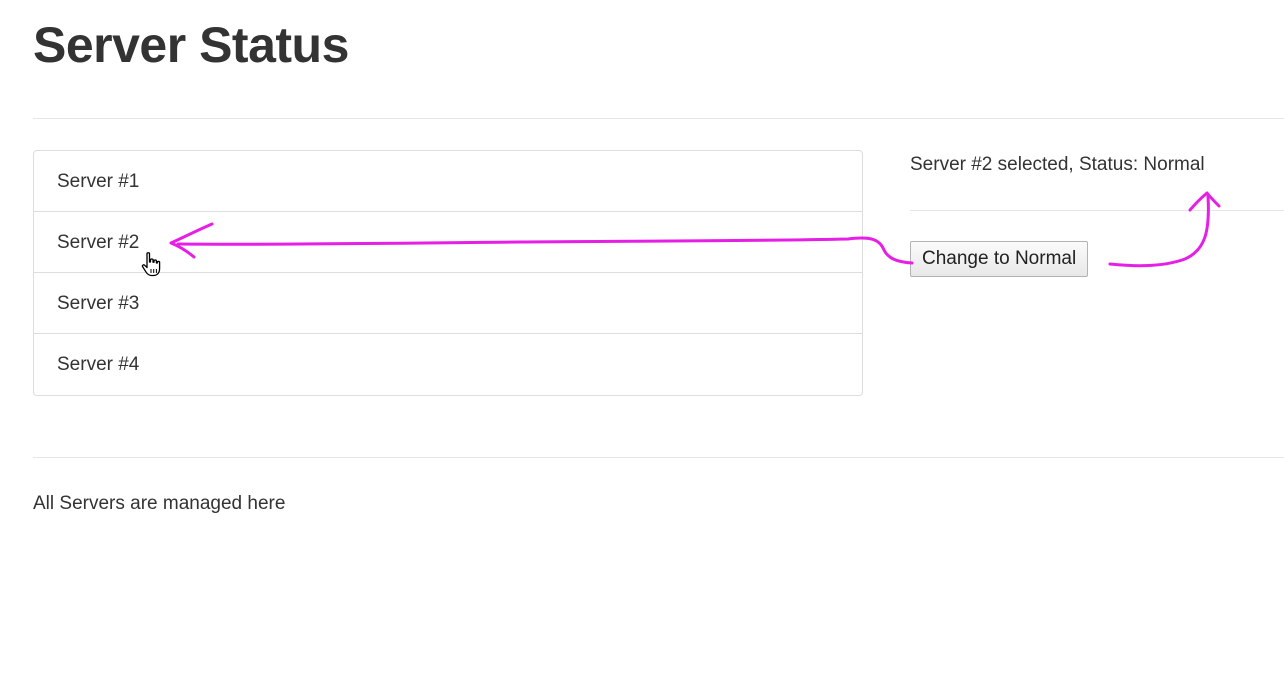  What do you see at coordinates (159, 503) in the screenshot?
I see `footer-text: All Servers are managed here` at bounding box center [159, 503].